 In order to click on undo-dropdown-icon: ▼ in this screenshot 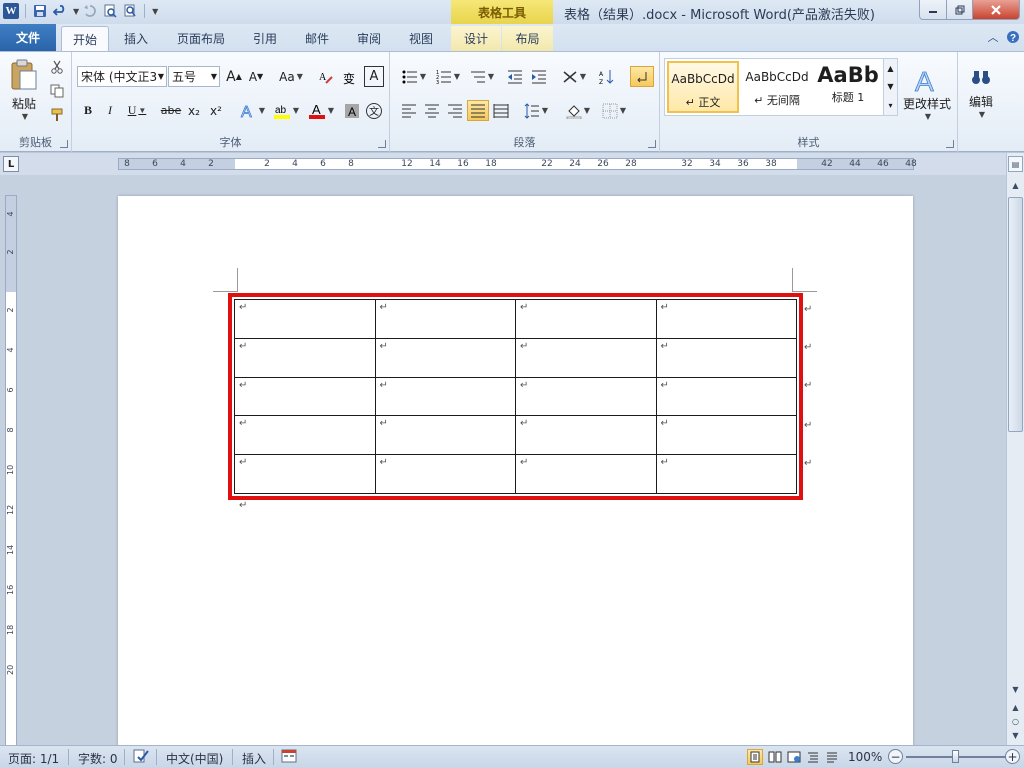, I will do `click(76, 11)`.